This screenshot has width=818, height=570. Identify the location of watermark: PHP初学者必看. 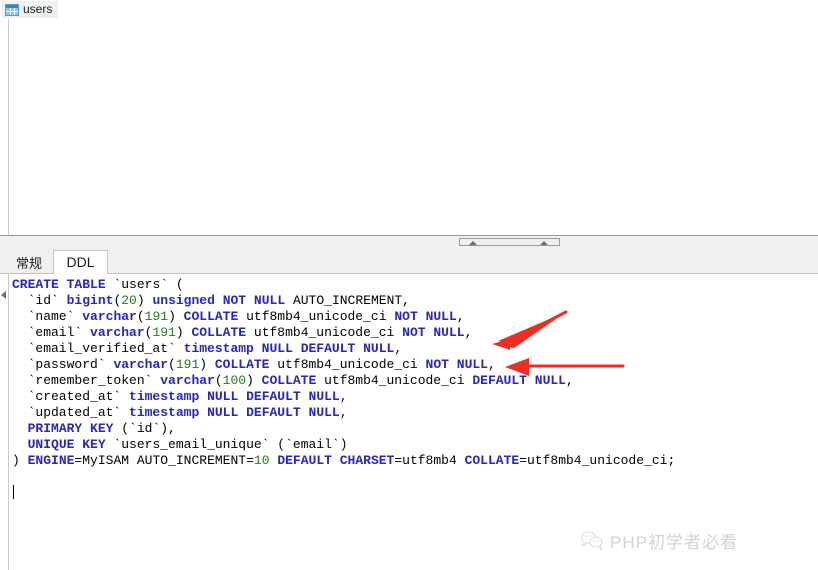
(696, 540).